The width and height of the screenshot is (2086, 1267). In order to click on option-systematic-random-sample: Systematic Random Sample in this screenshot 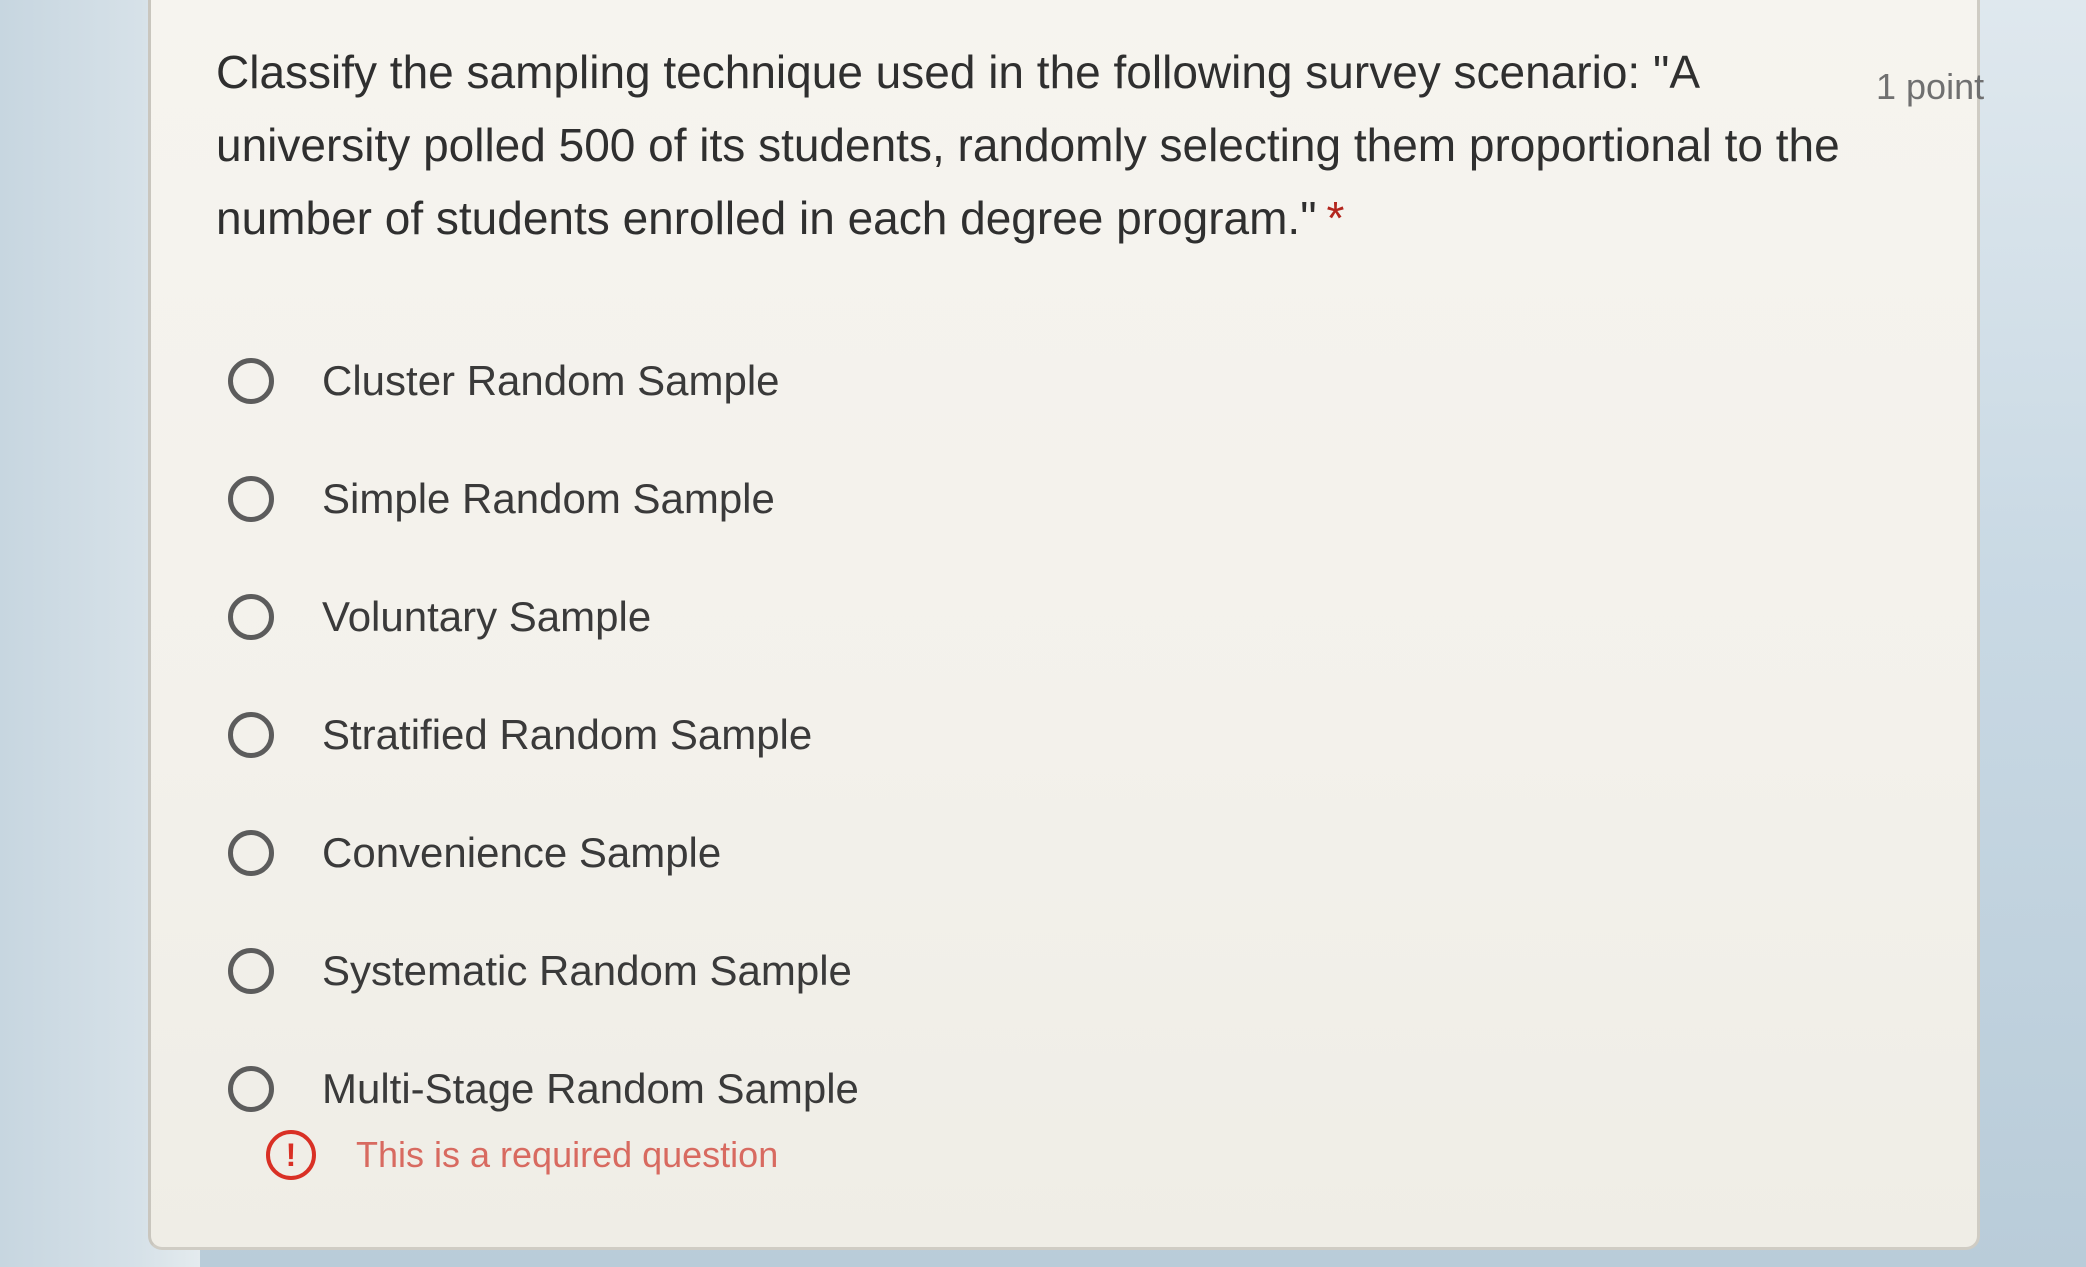, I will do `click(543, 971)`.